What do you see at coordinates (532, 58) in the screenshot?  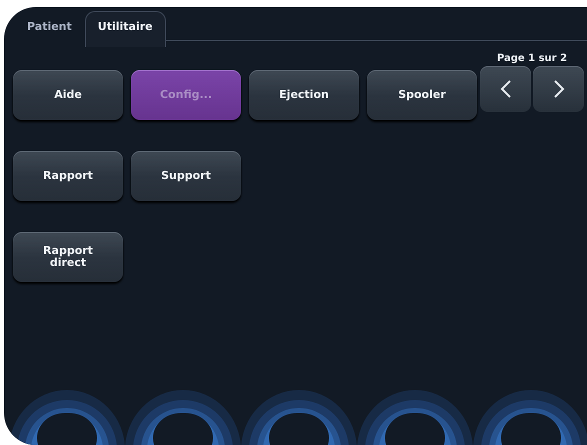 I see `page-indicator: Page 1 sur 2` at bounding box center [532, 58].